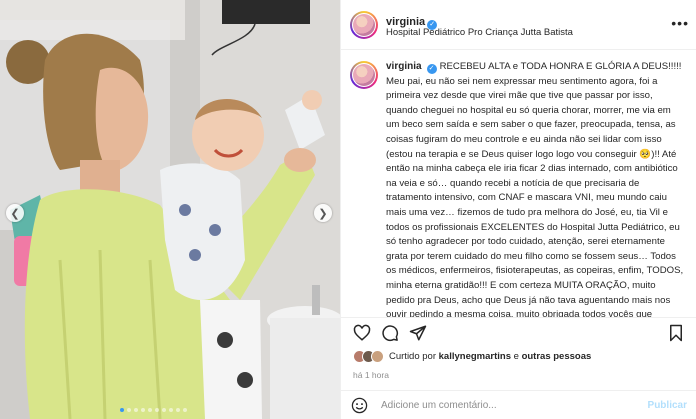  Describe the element at coordinates (153, 410) in the screenshot. I see `carousel-dots` at that location.